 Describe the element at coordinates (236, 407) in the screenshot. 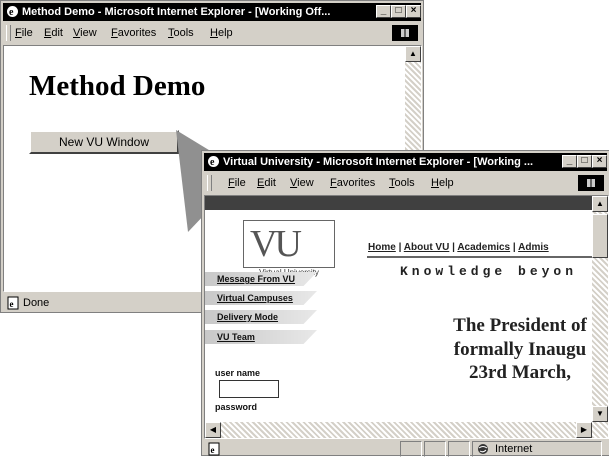

I see `password-label: password` at that location.